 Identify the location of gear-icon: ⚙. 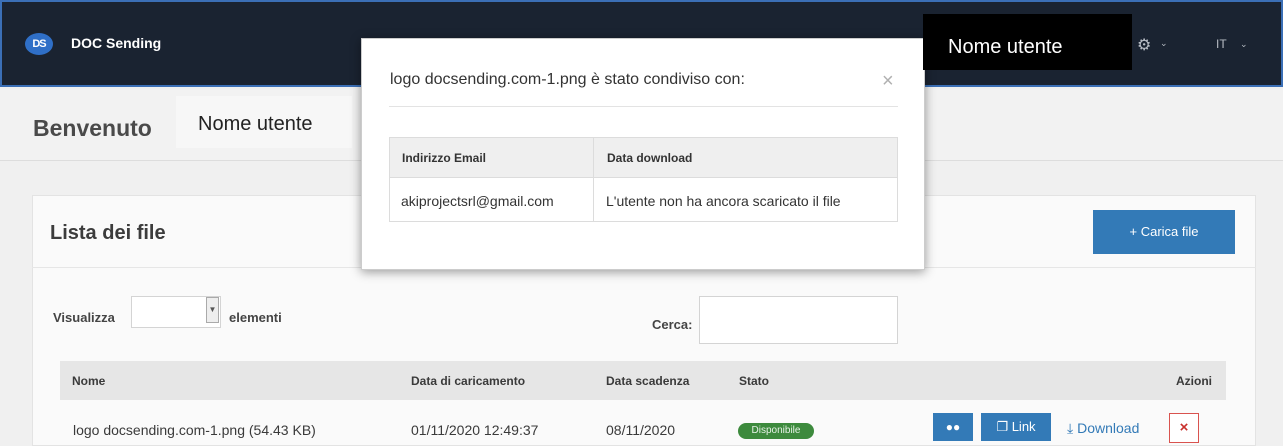
(1144, 45).